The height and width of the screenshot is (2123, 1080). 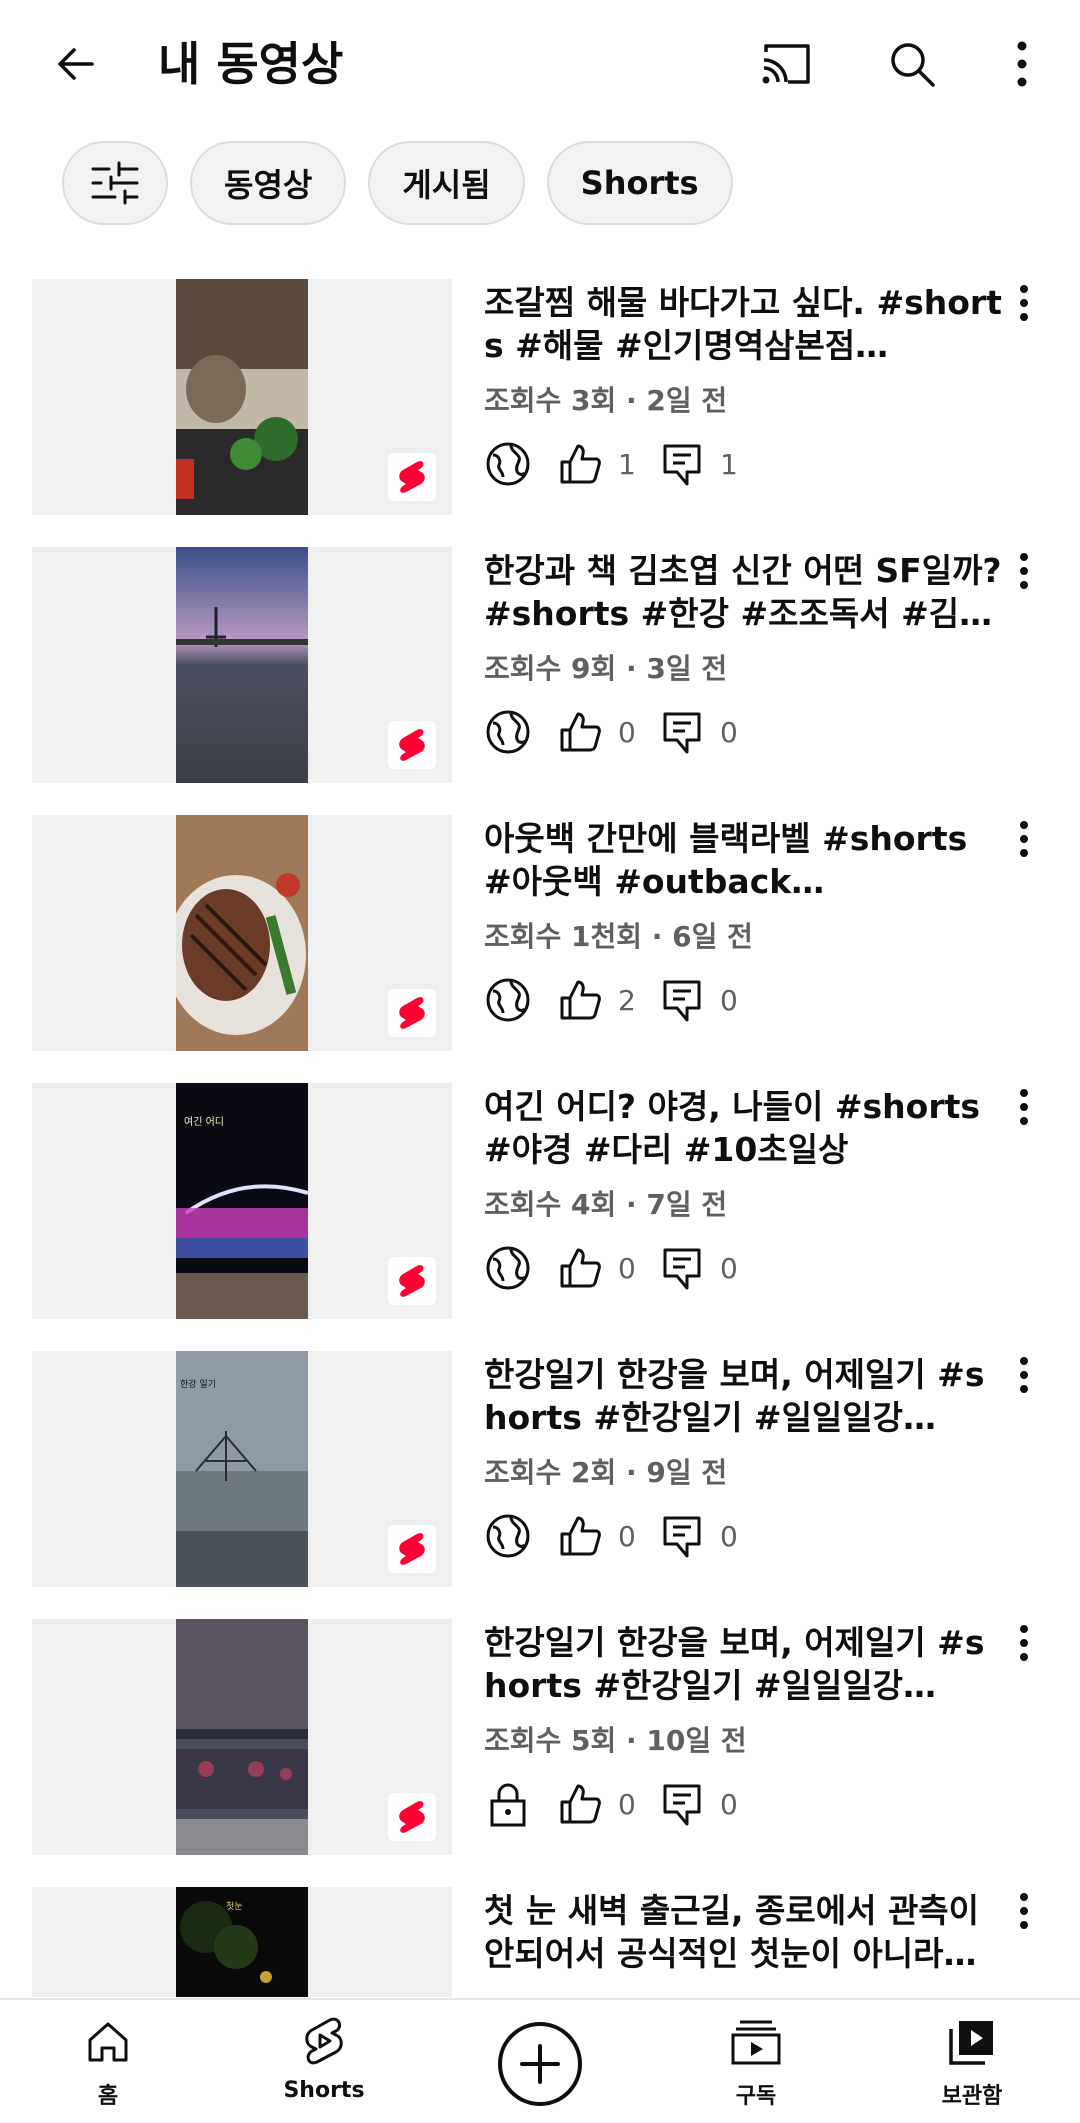 What do you see at coordinates (268, 183) in the screenshot?
I see `chip-videos: 동영상` at bounding box center [268, 183].